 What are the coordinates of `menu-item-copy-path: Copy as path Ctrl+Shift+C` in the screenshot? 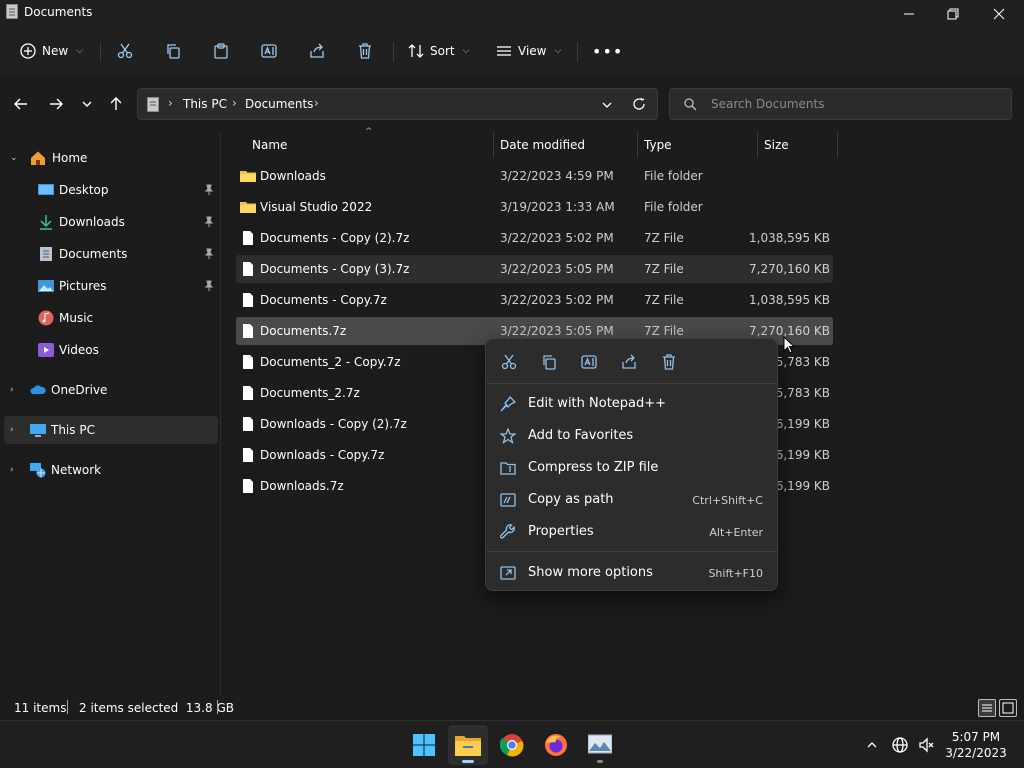 It's located at (631, 500).